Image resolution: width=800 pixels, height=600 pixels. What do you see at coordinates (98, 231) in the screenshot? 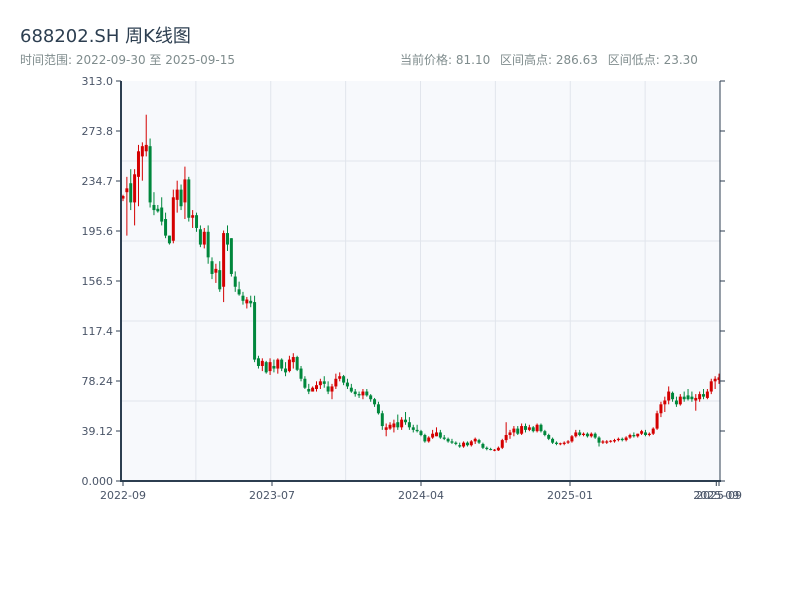
I see `y-tick-label: 195.6` at bounding box center [98, 231].